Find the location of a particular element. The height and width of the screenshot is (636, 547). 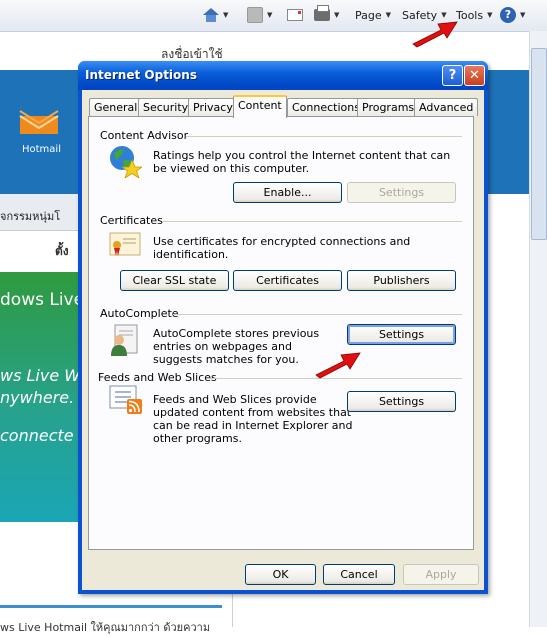

hotmail-envelope-icon is located at coordinates (39, 122).